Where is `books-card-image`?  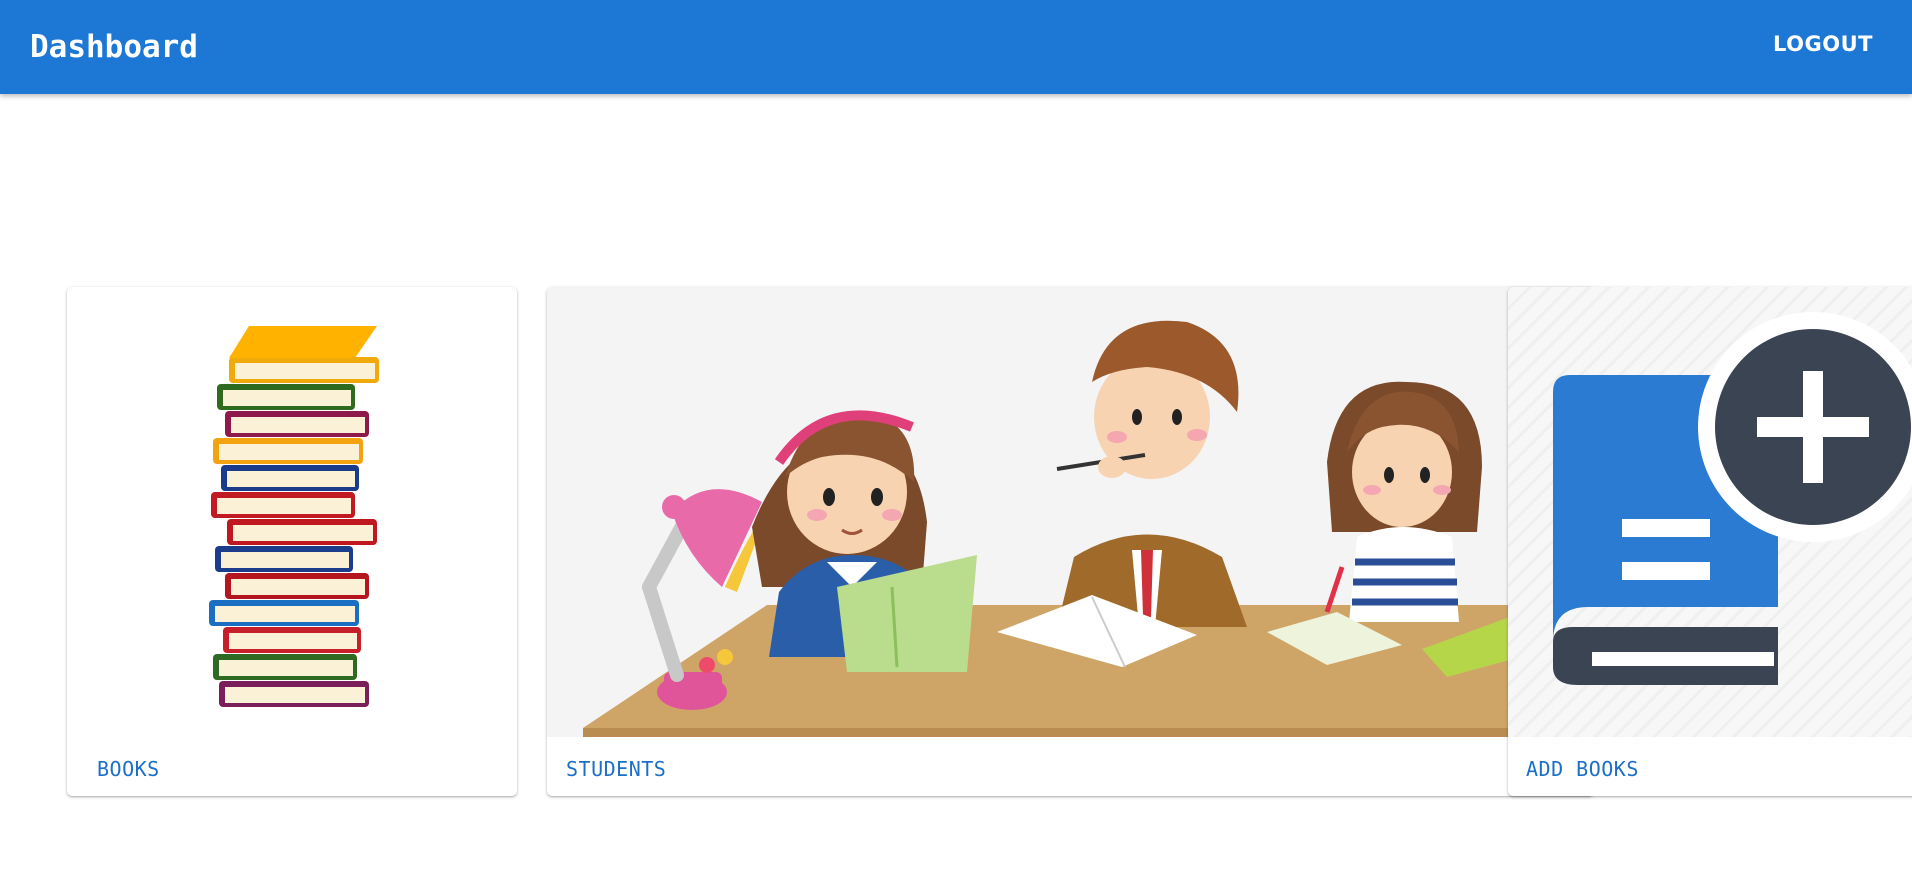 books-card-image is located at coordinates (292, 512).